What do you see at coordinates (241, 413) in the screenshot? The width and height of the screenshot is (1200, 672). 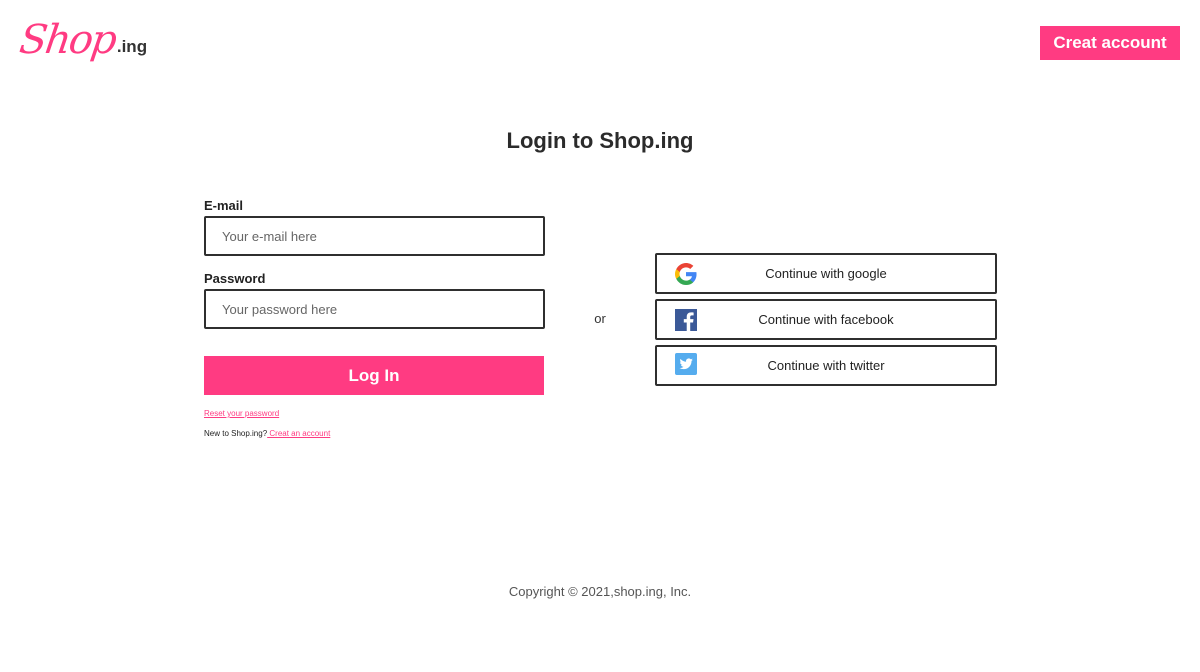 I see `reset-password-link: Reset your password` at bounding box center [241, 413].